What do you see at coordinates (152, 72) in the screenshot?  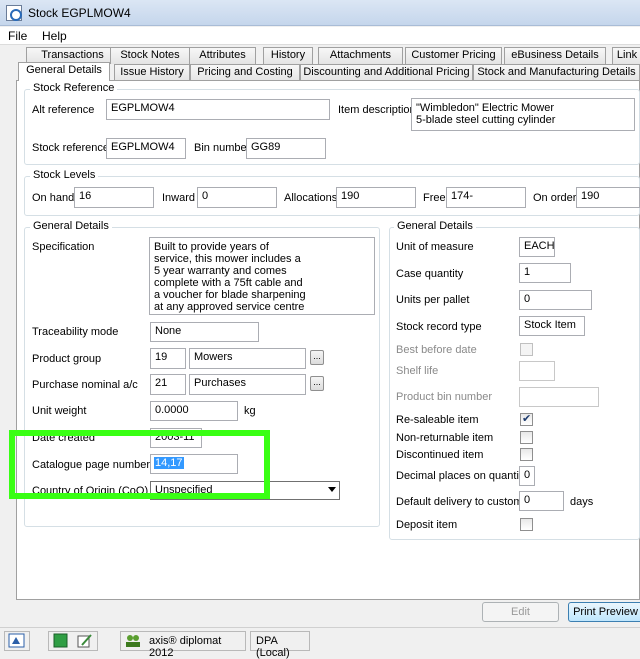 I see `tab-issue-history: Issue History` at bounding box center [152, 72].